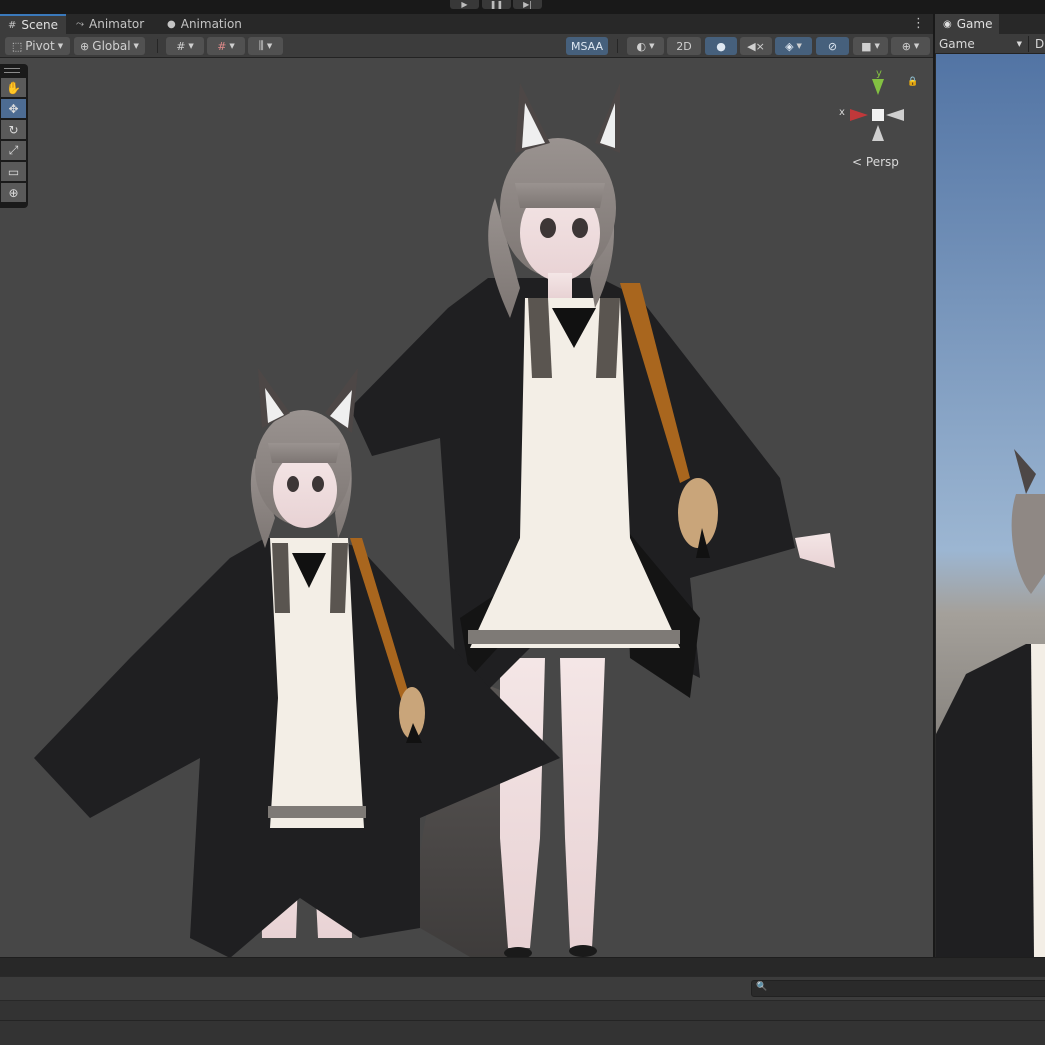  What do you see at coordinates (181, 46) in the screenshot?
I see `grid-visibility-icon: #` at bounding box center [181, 46].